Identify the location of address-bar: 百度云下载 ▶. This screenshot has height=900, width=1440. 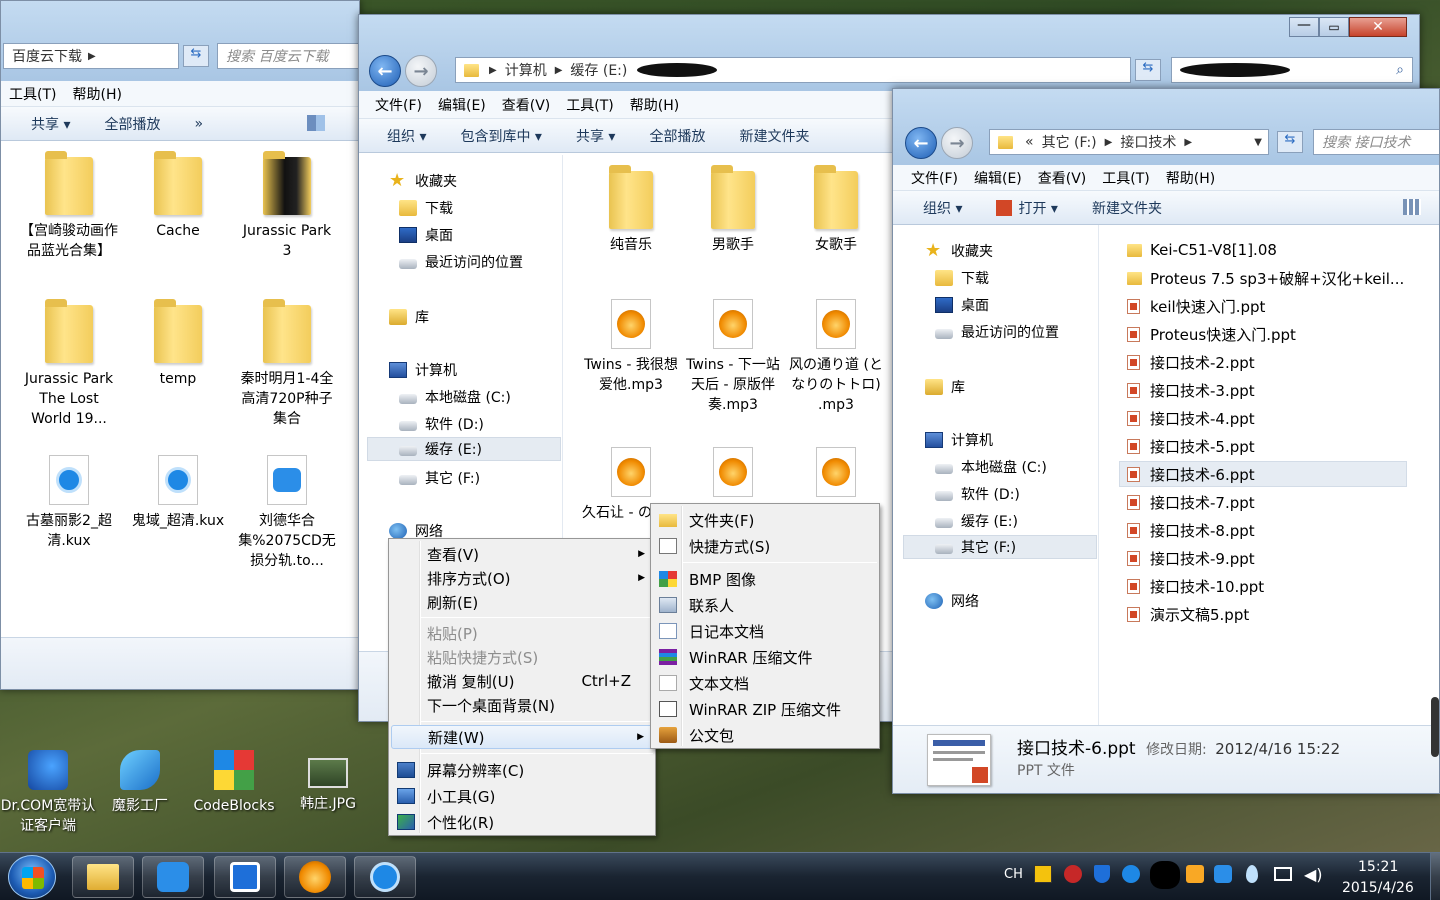
(91, 56).